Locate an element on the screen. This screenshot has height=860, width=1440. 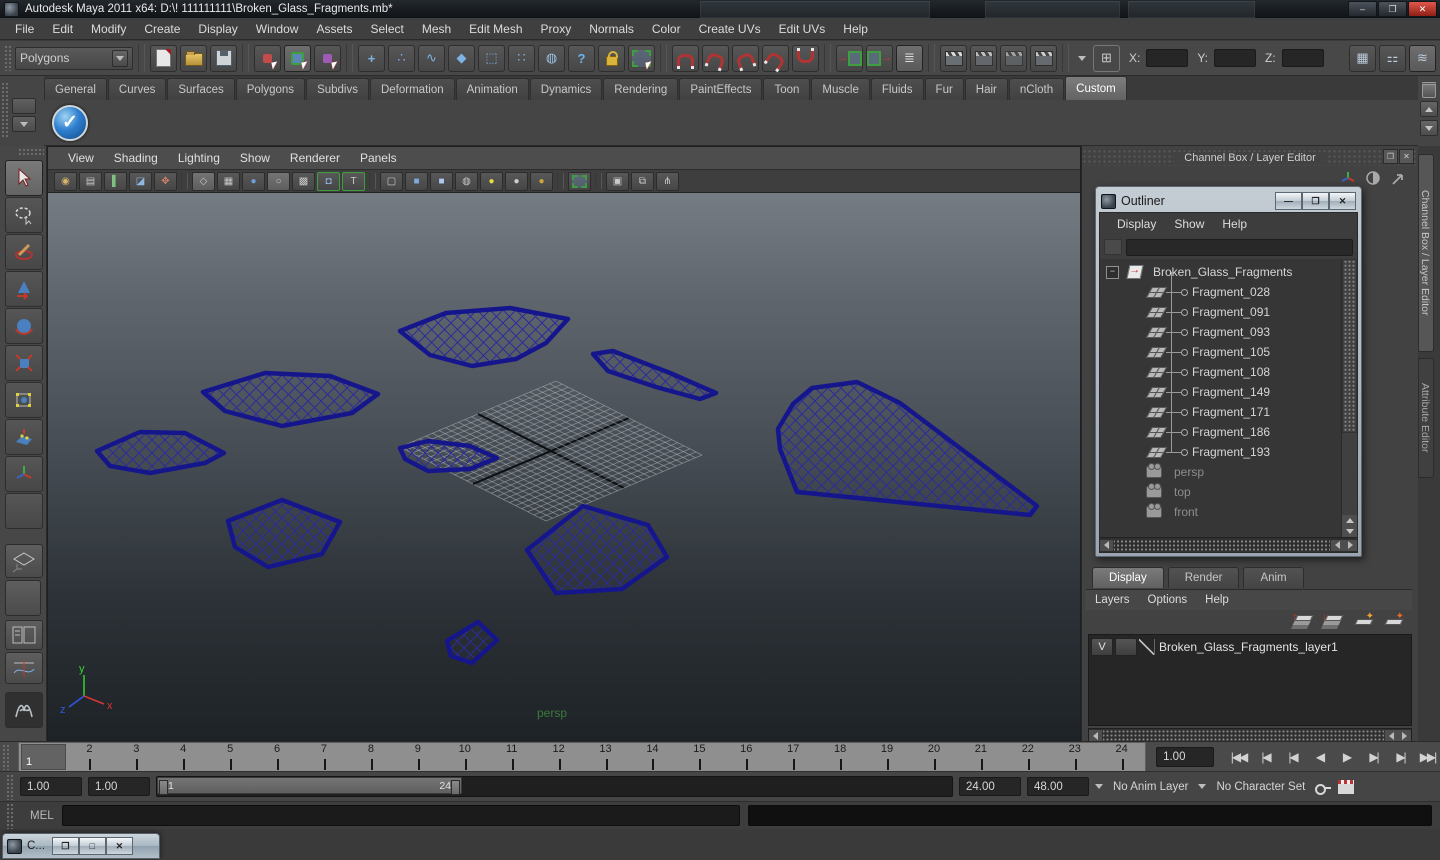
outliner-item-camera: top is located at coordinates (1220, 492).